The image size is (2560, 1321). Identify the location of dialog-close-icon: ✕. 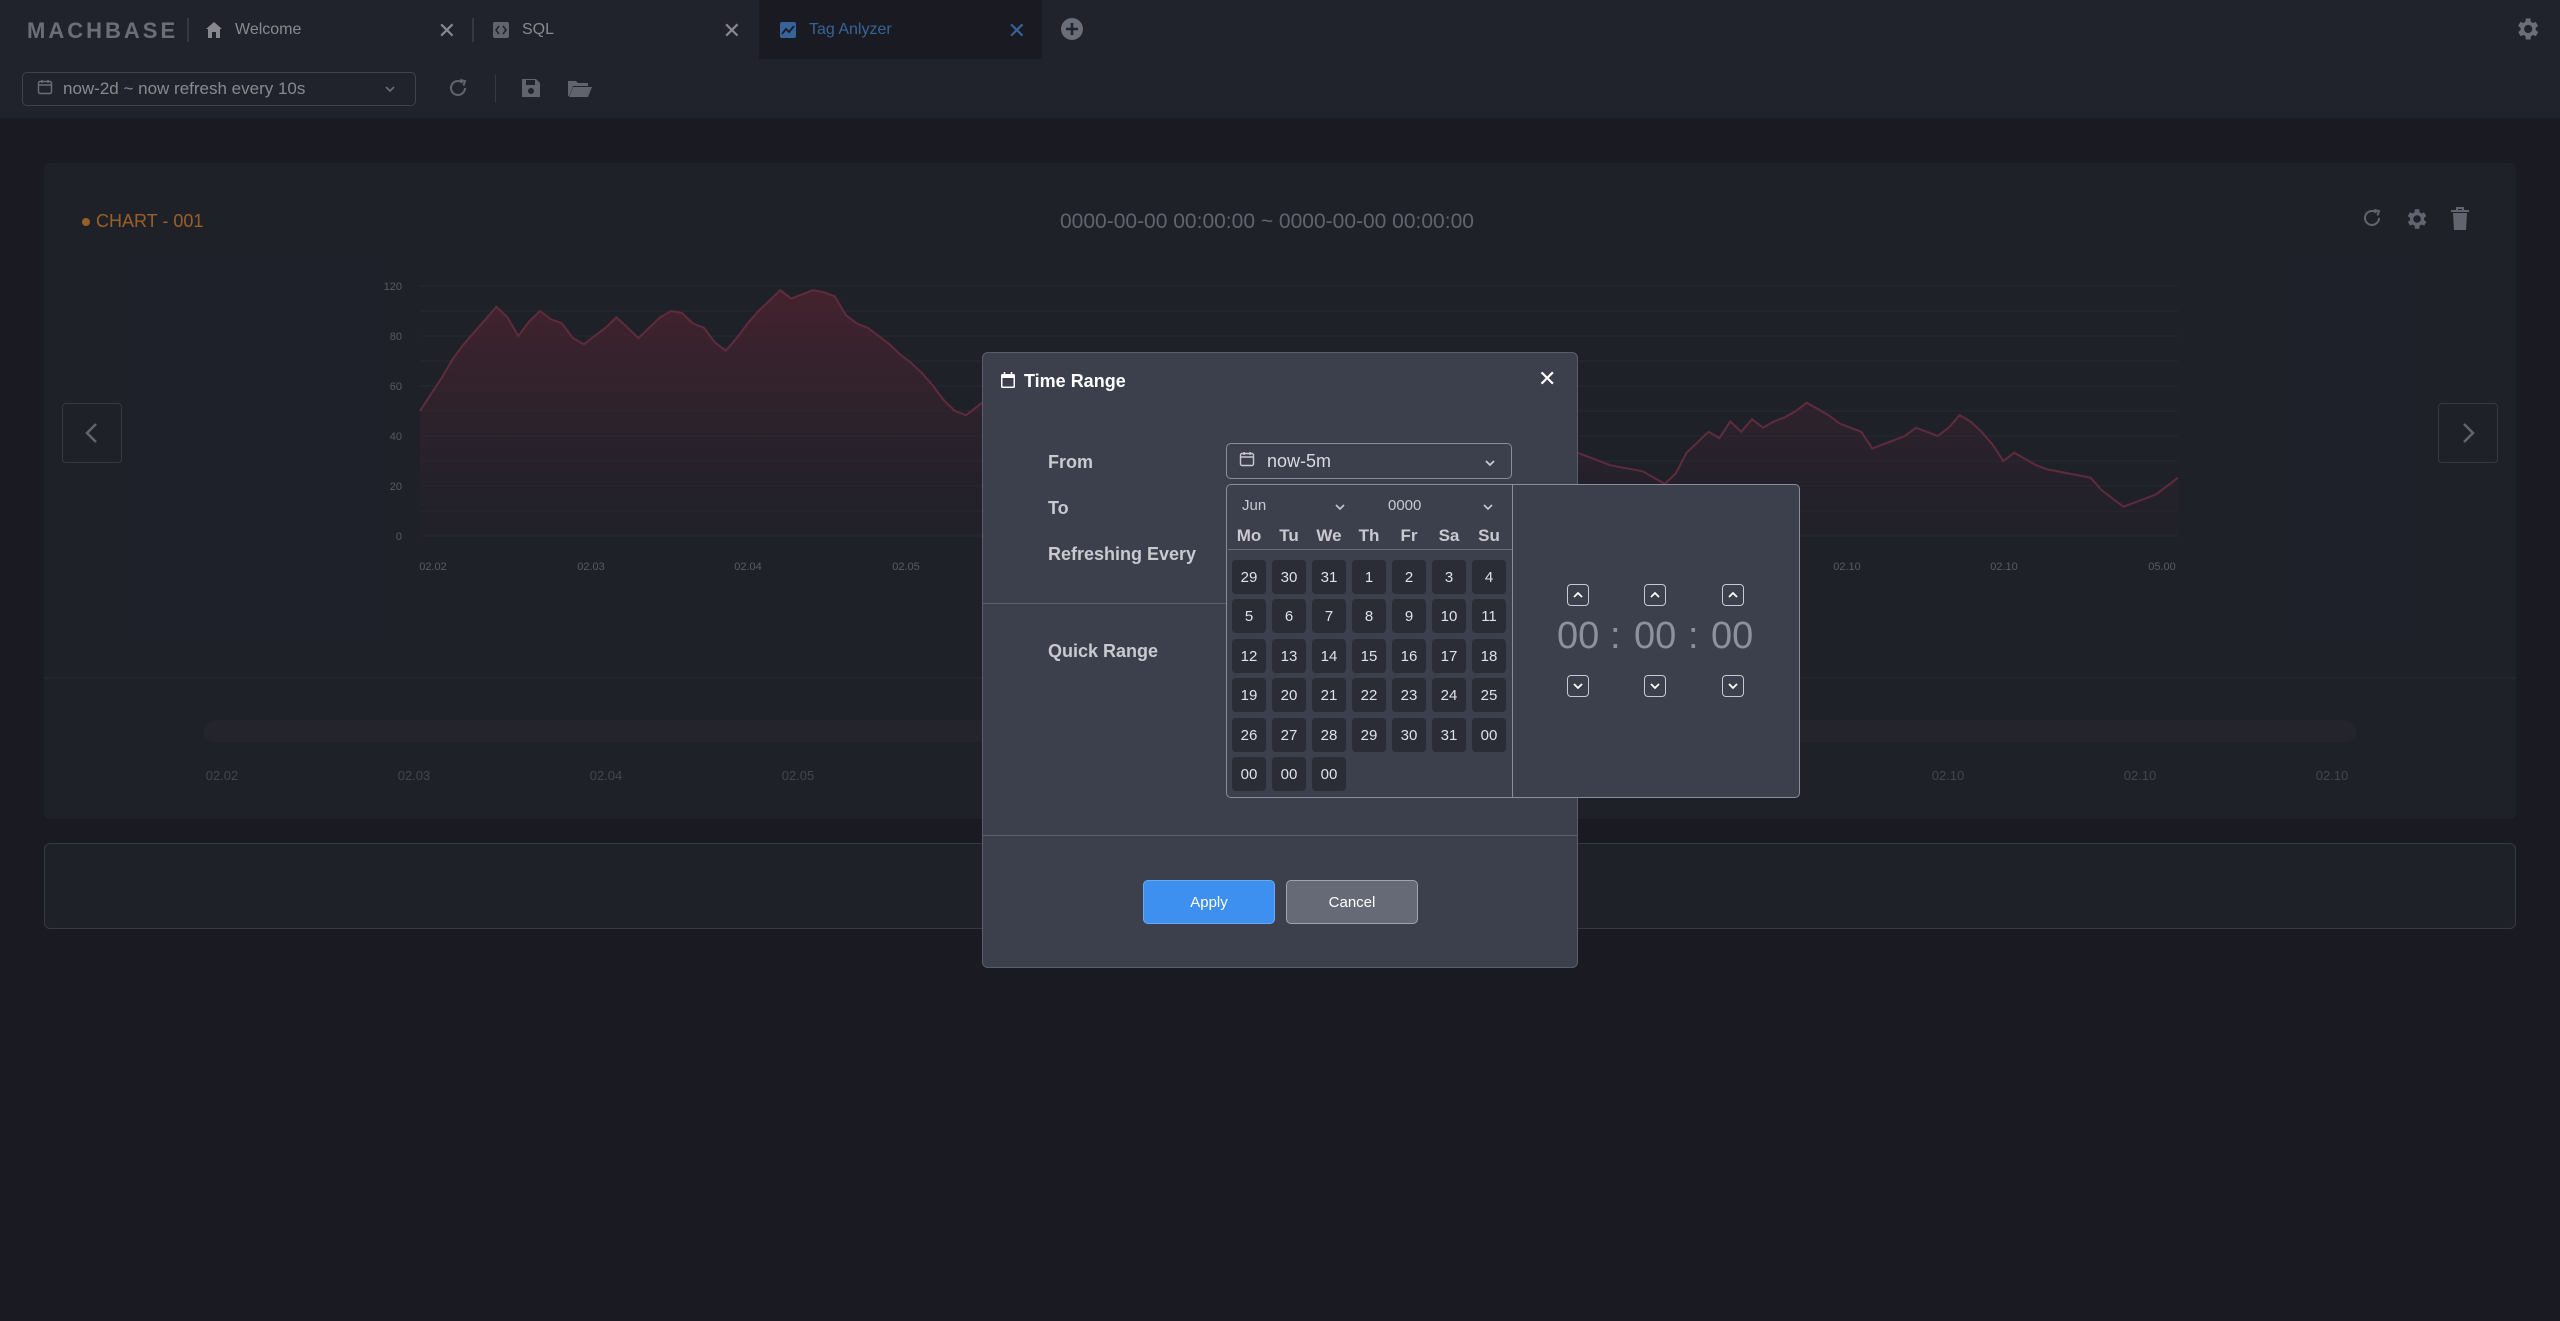
(1547, 379).